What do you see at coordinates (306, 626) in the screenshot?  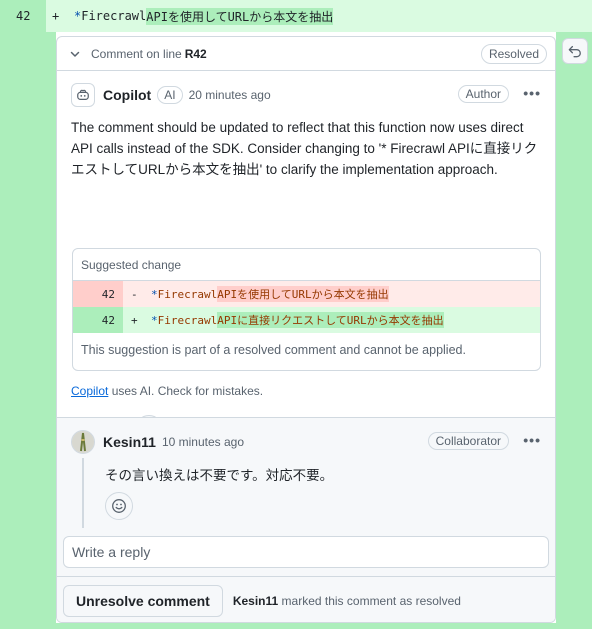 I see `diff-gutter-bottom` at bounding box center [306, 626].